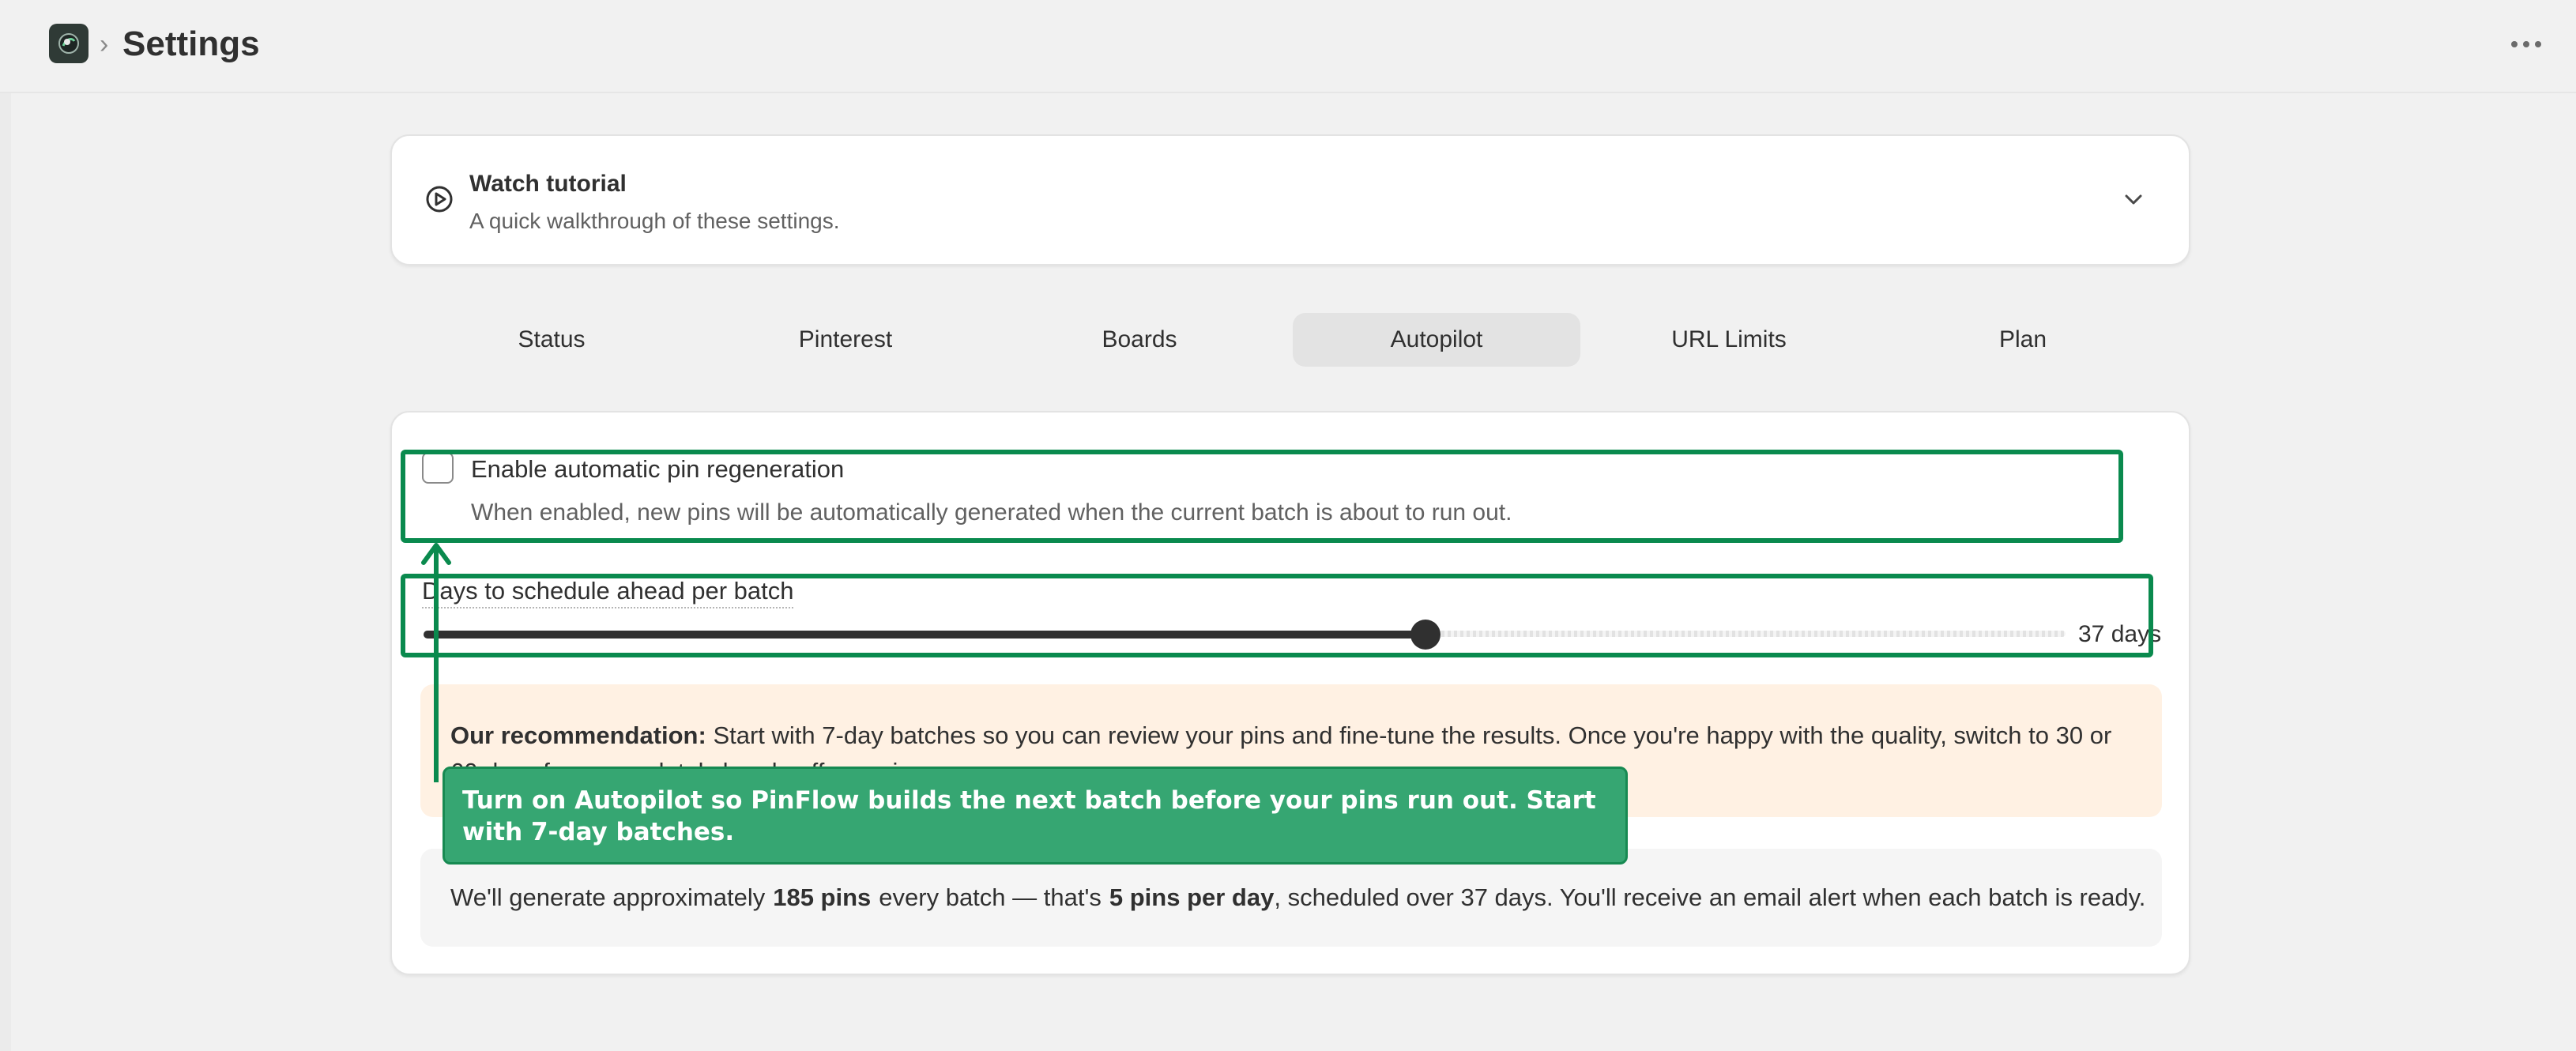  What do you see at coordinates (551, 340) in the screenshot?
I see `tab-status: Status` at bounding box center [551, 340].